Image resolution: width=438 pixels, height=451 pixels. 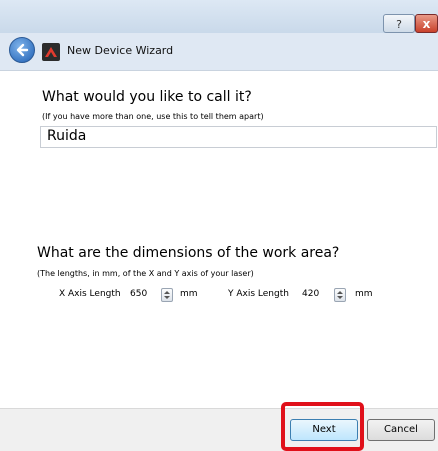 I want to click on wizard-title: New Device Wizard, so click(x=120, y=50).